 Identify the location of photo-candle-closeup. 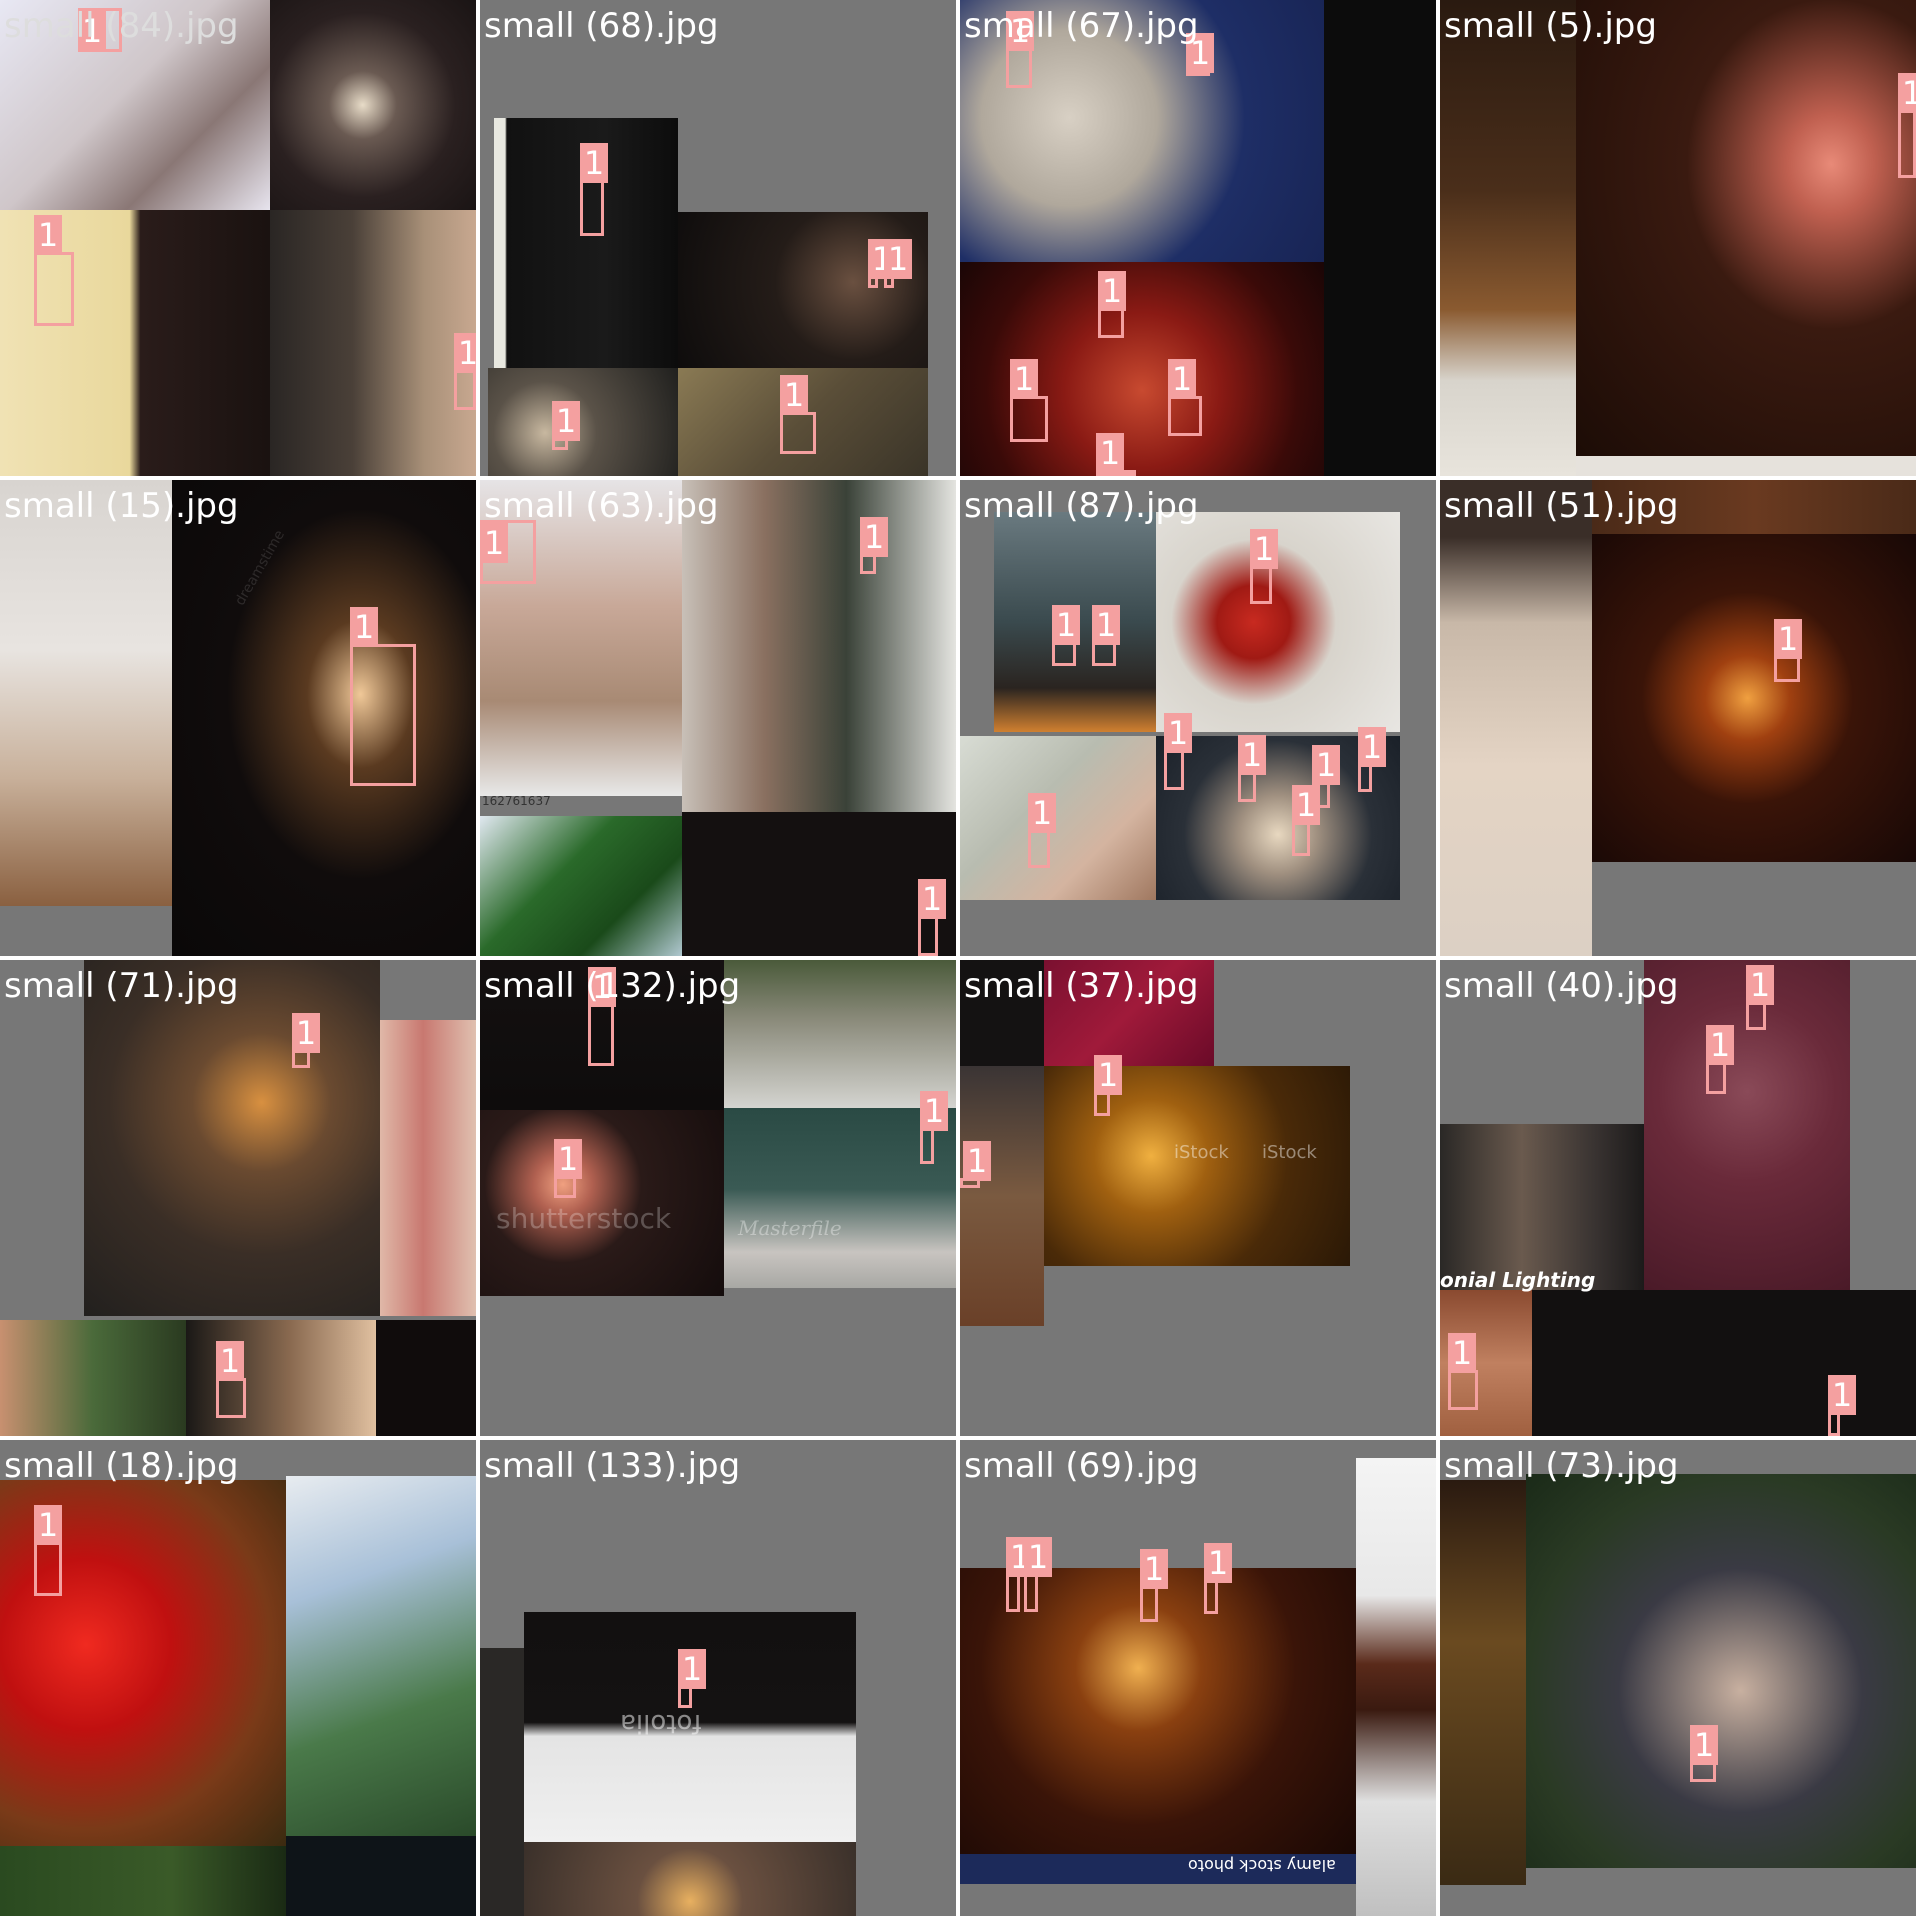
(1746, 228).